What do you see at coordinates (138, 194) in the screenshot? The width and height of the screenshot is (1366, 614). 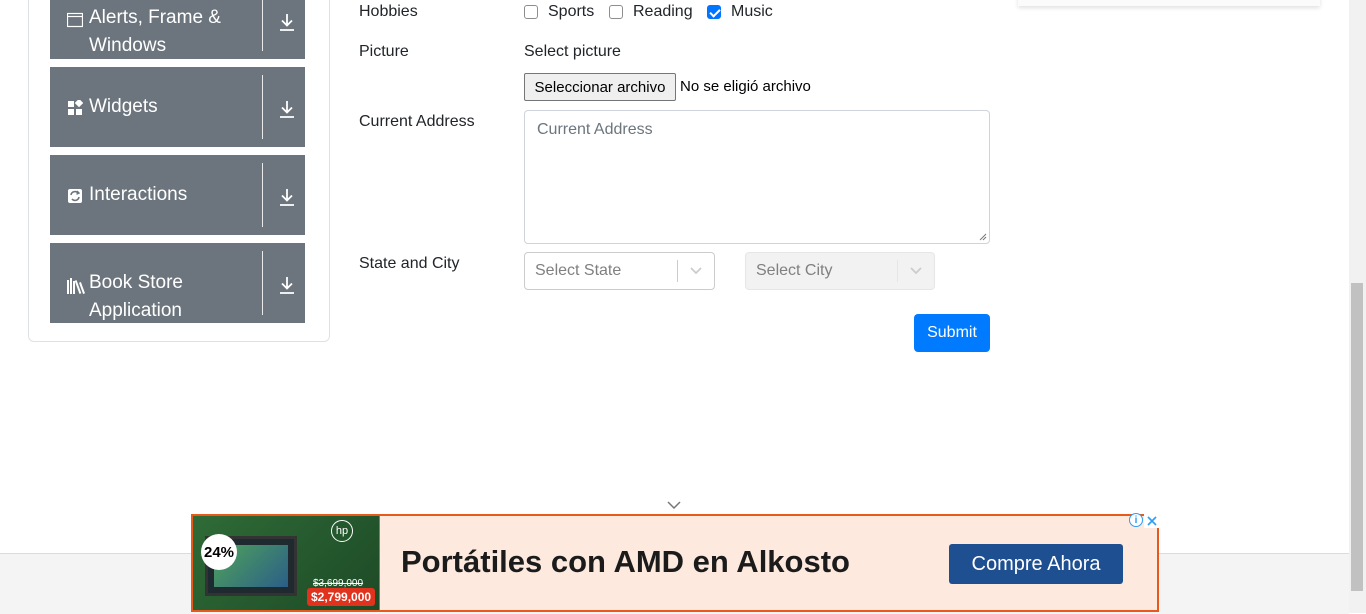 I see `sidebar-group-label: Interactions` at bounding box center [138, 194].